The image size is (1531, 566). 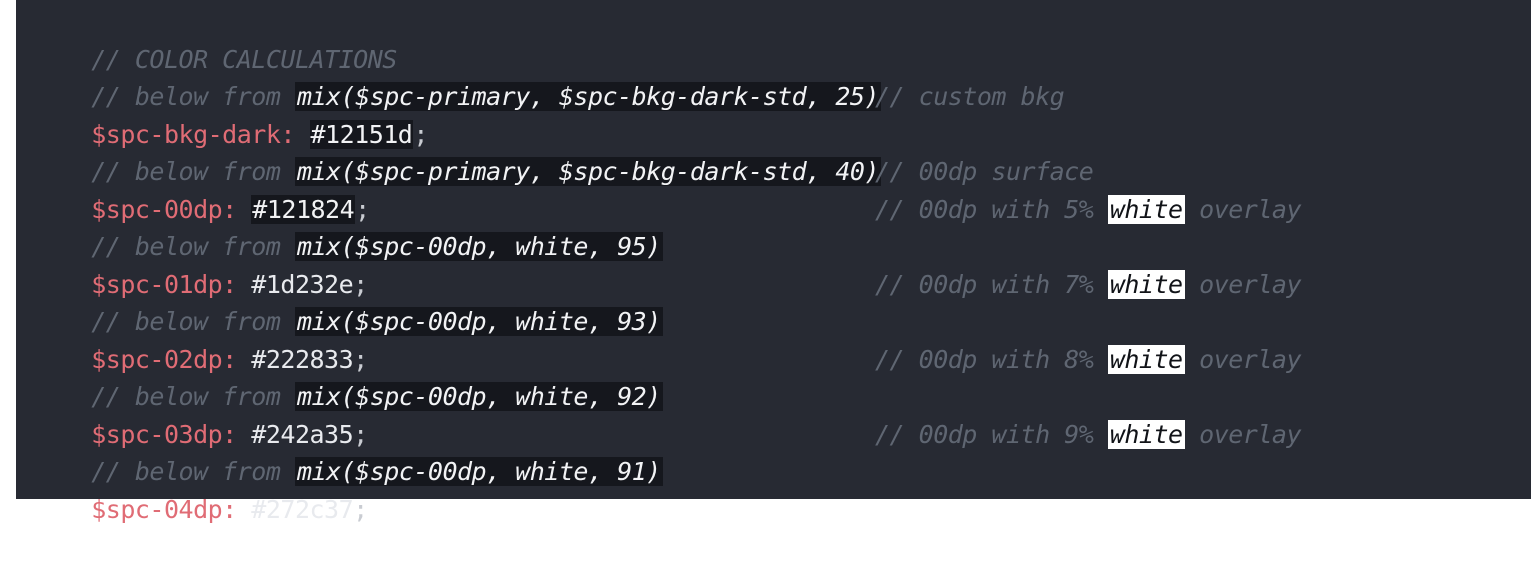 I want to click on code-line-13: $spc-04dp: #272c37;, so click(x=782, y=488).